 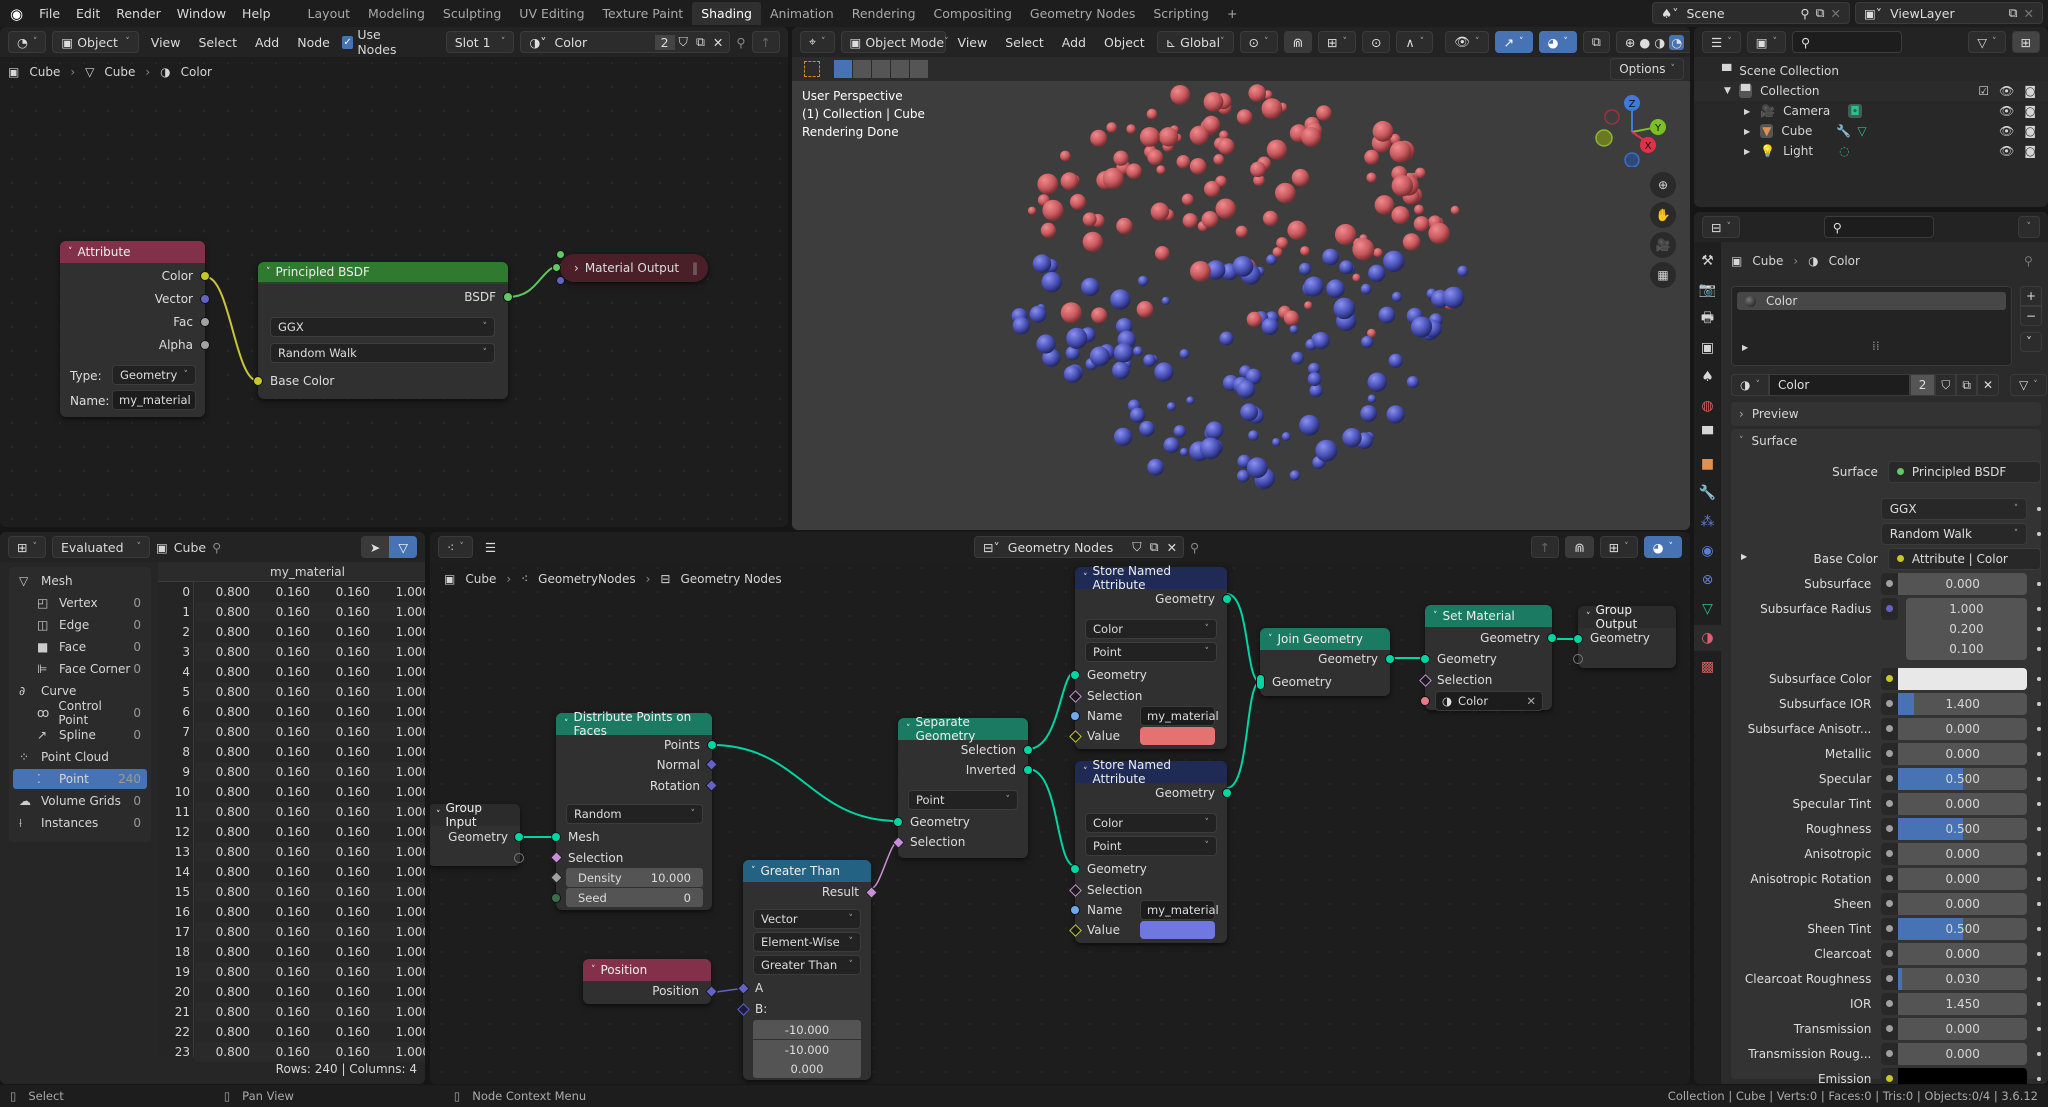 What do you see at coordinates (1987, 42) in the screenshot?
I see `filter-button: ▽ ˅` at bounding box center [1987, 42].